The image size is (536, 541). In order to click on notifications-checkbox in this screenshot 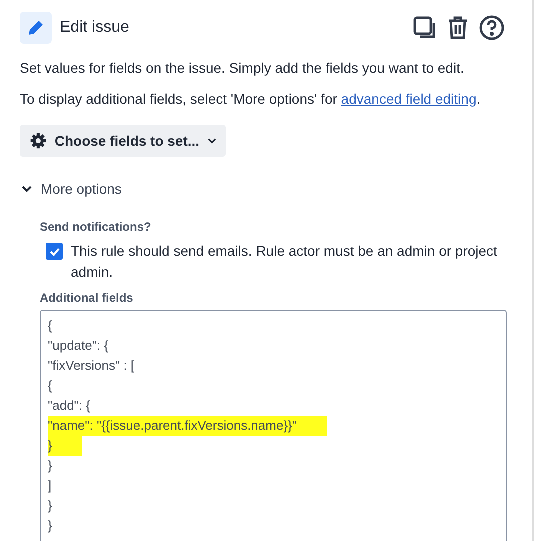, I will do `click(54, 251)`.